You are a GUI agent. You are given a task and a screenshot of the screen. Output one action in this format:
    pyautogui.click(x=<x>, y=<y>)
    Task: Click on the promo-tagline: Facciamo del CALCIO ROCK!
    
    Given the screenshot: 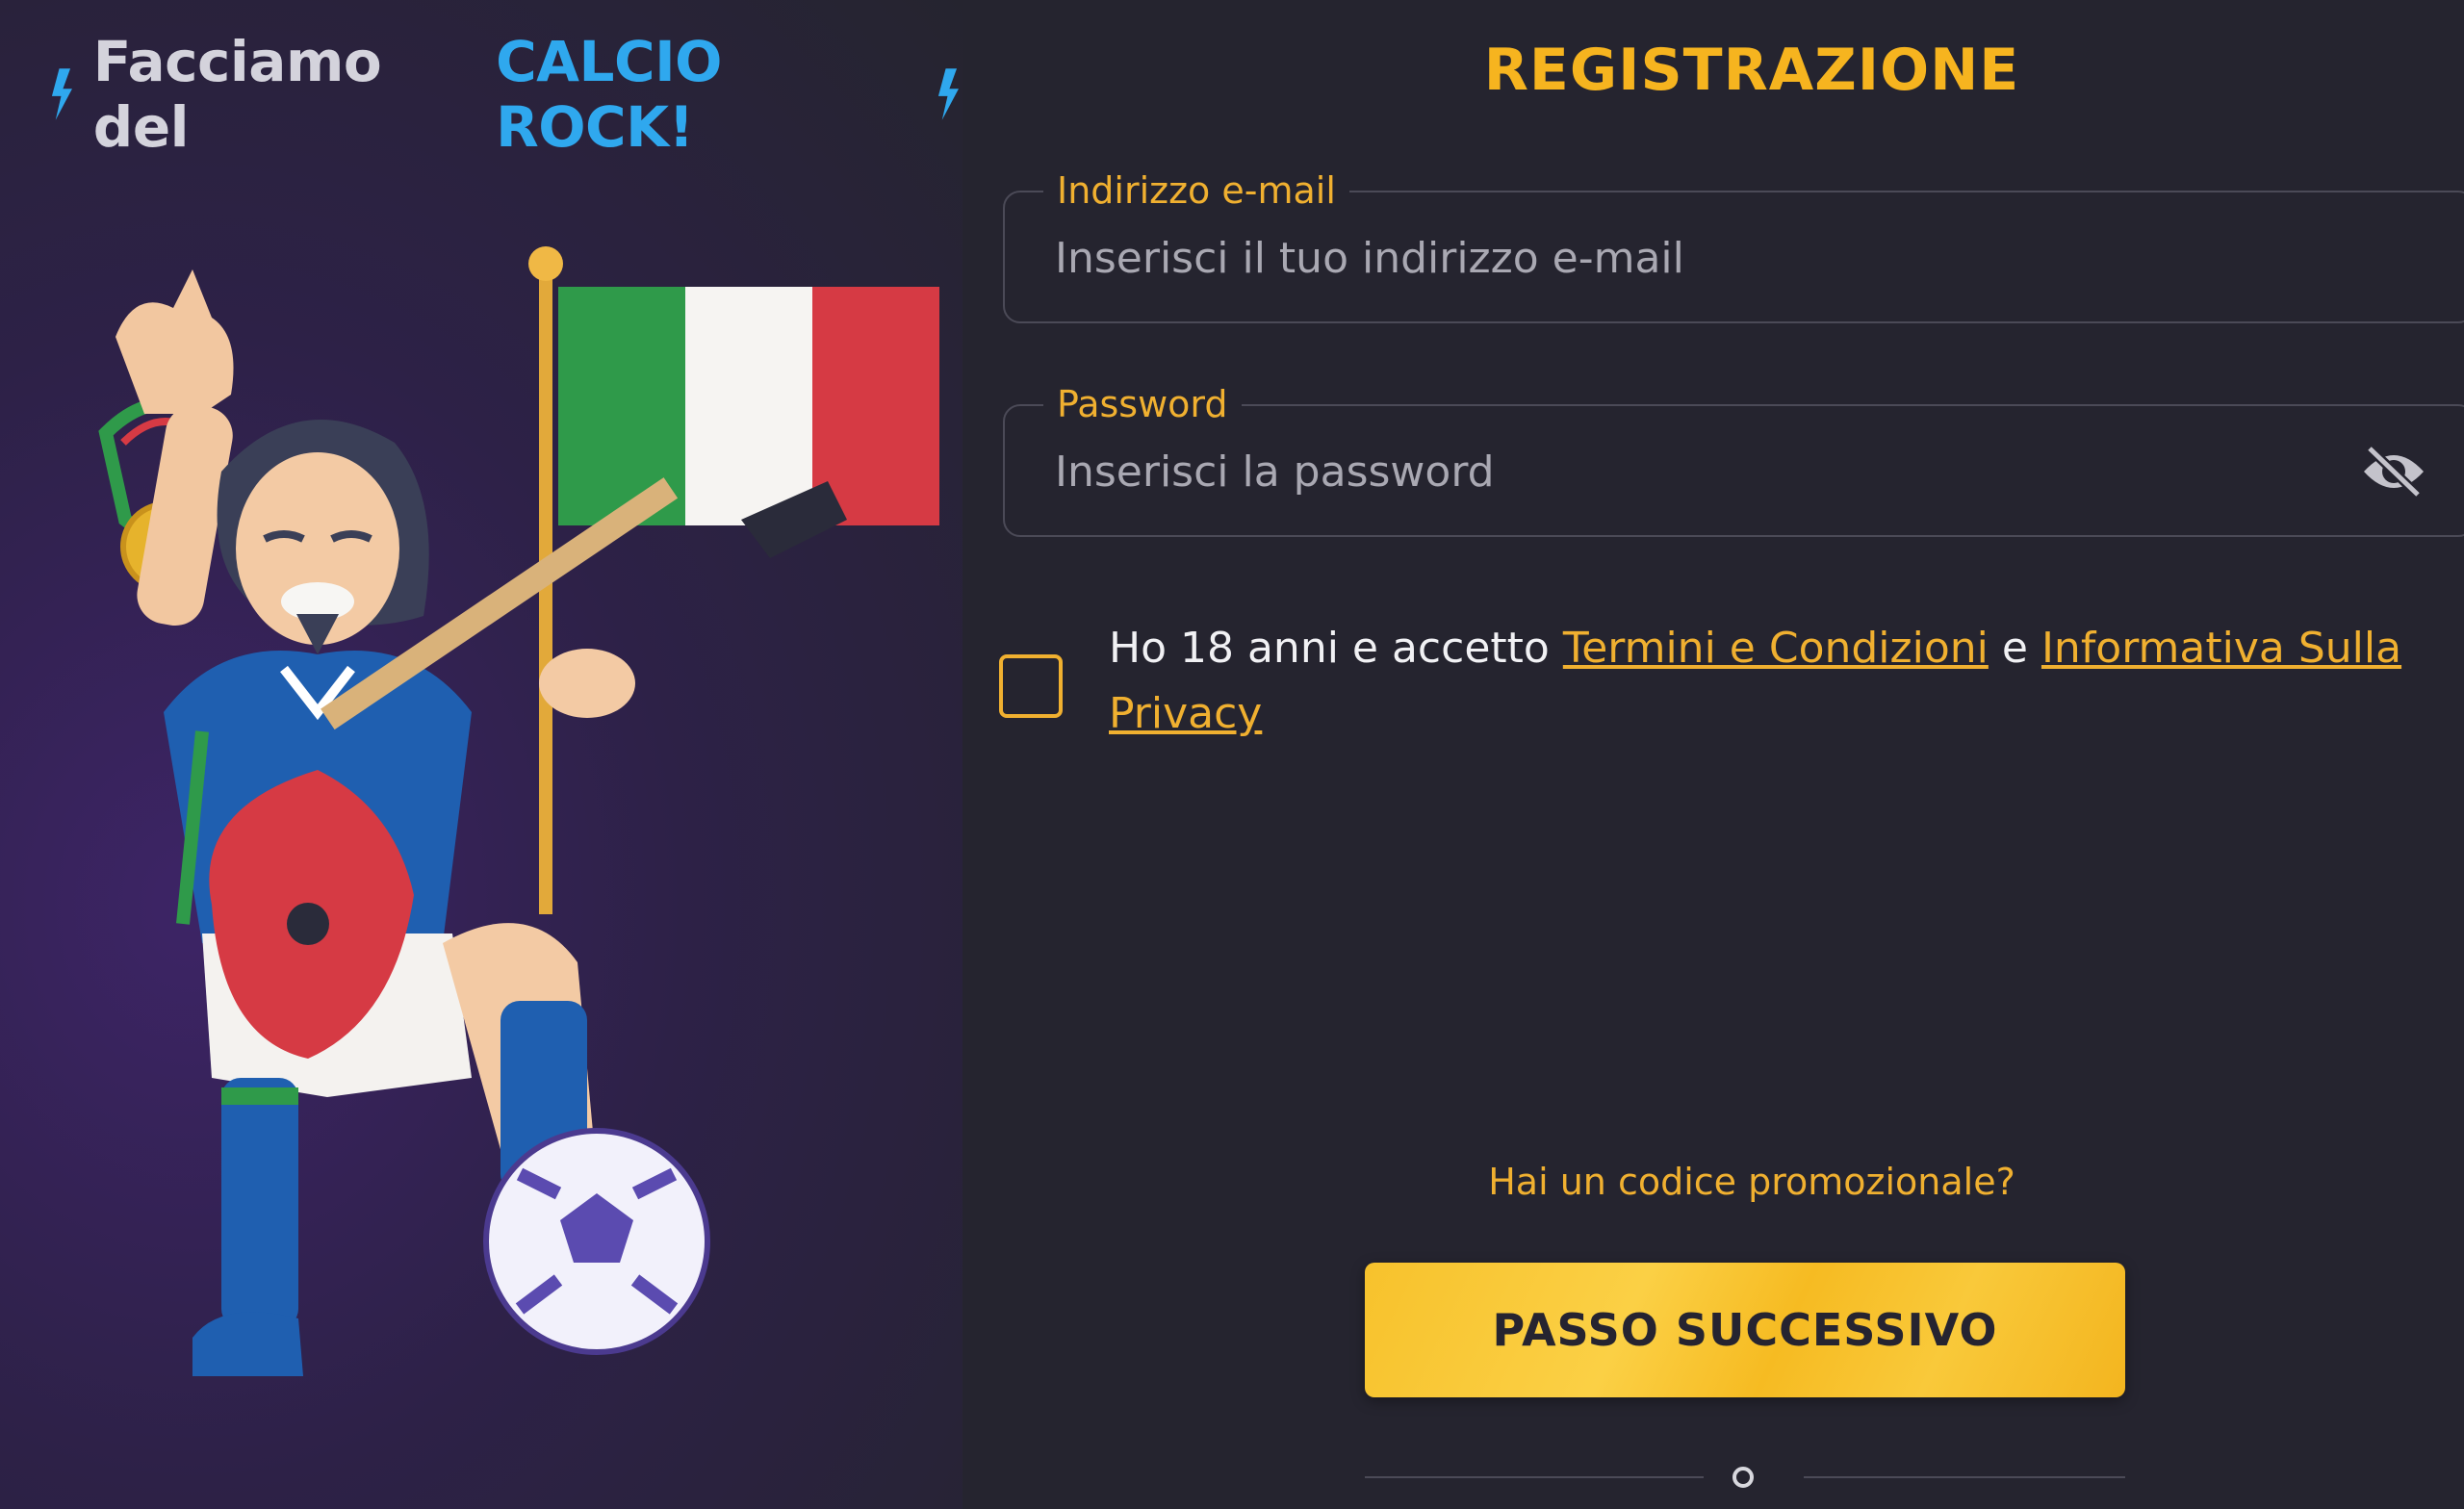 What is the action you would take?
    pyautogui.click(x=506, y=94)
    